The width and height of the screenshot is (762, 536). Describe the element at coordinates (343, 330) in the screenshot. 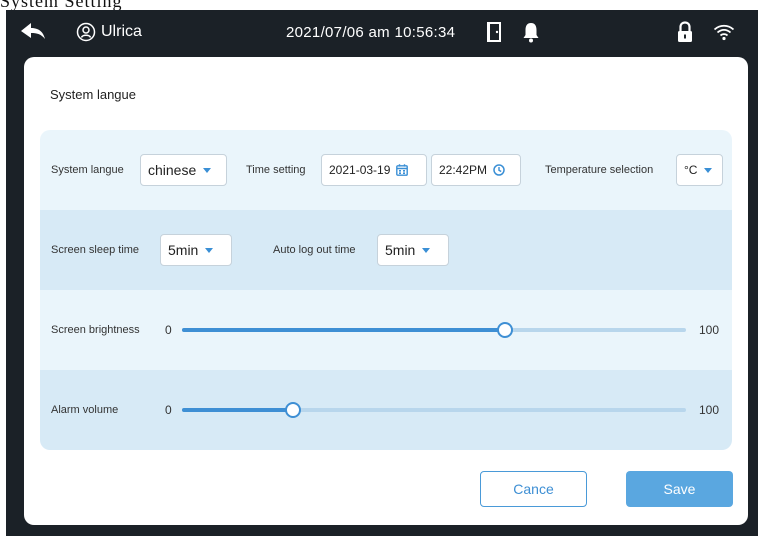

I see `brightness-fill` at that location.